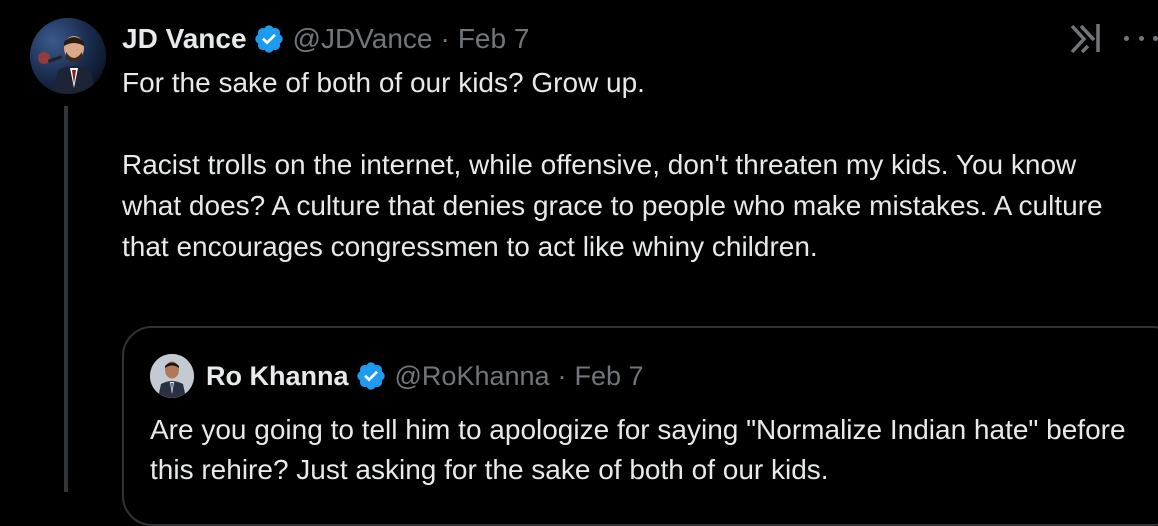 The width and height of the screenshot is (1158, 526). Describe the element at coordinates (494, 39) in the screenshot. I see `tweet-date: Feb 7` at that location.